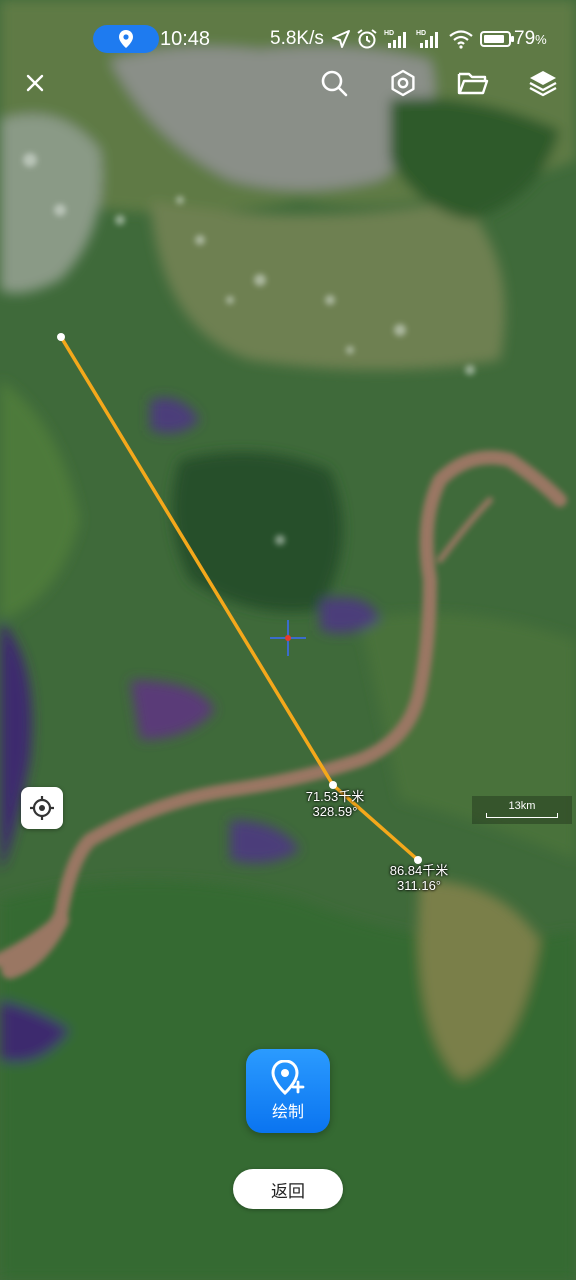 This screenshot has width=576, height=1280. I want to click on waypoint-distance: 71.53千米, so click(335, 796).